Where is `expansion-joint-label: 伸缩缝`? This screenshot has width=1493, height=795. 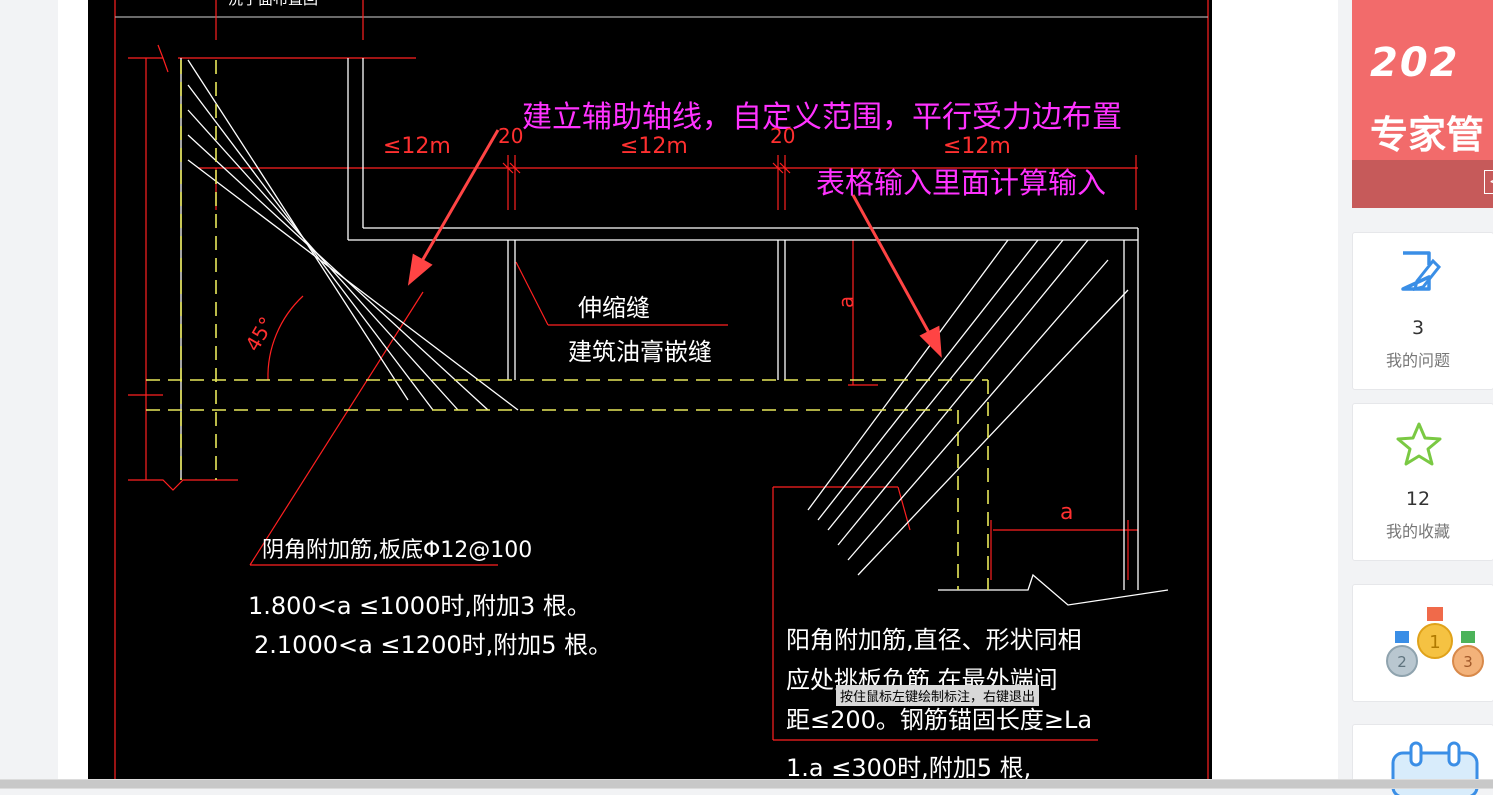
expansion-joint-label: 伸缩缝 is located at coordinates (614, 308).